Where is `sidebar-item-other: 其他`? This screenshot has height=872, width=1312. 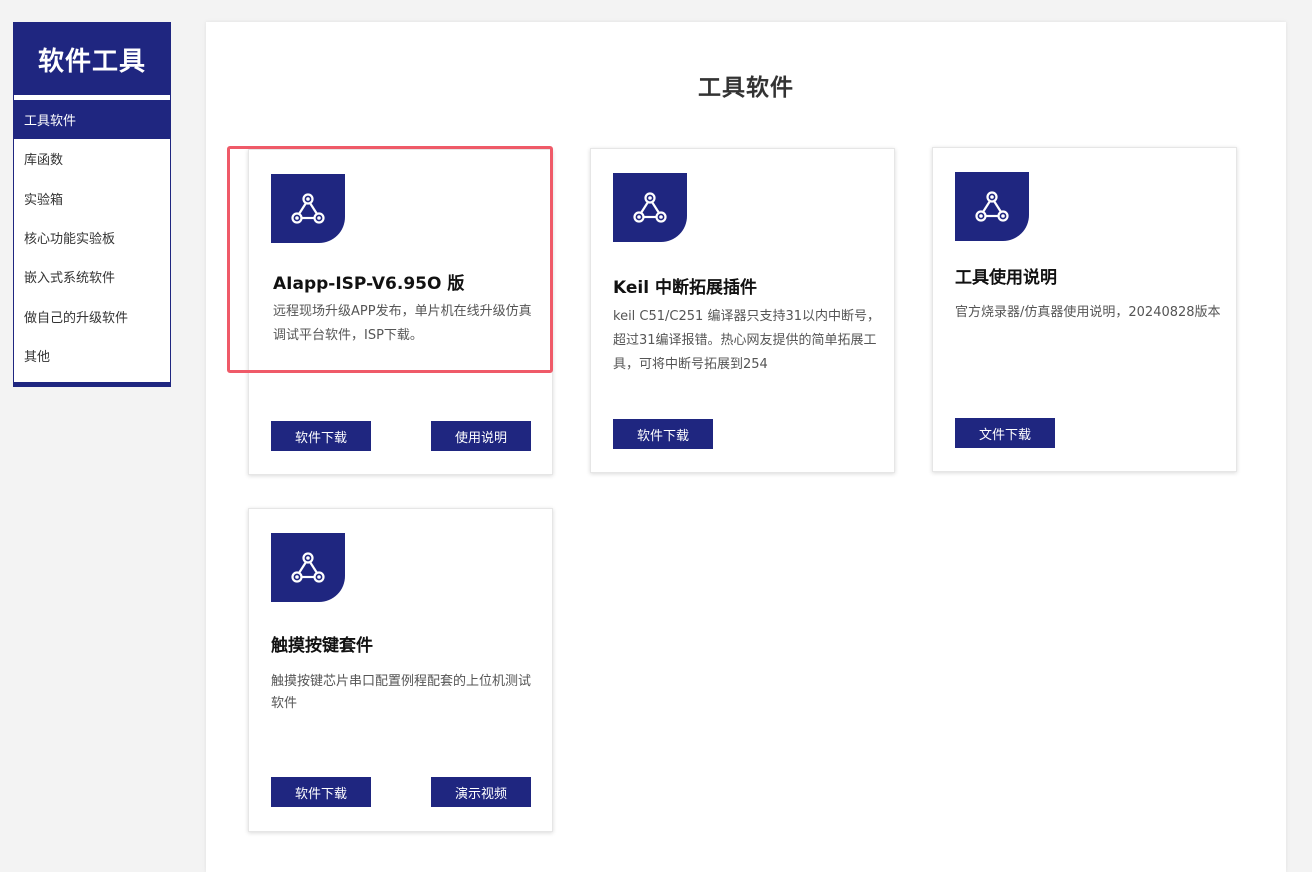
sidebar-item-other: 其他 is located at coordinates (92, 355).